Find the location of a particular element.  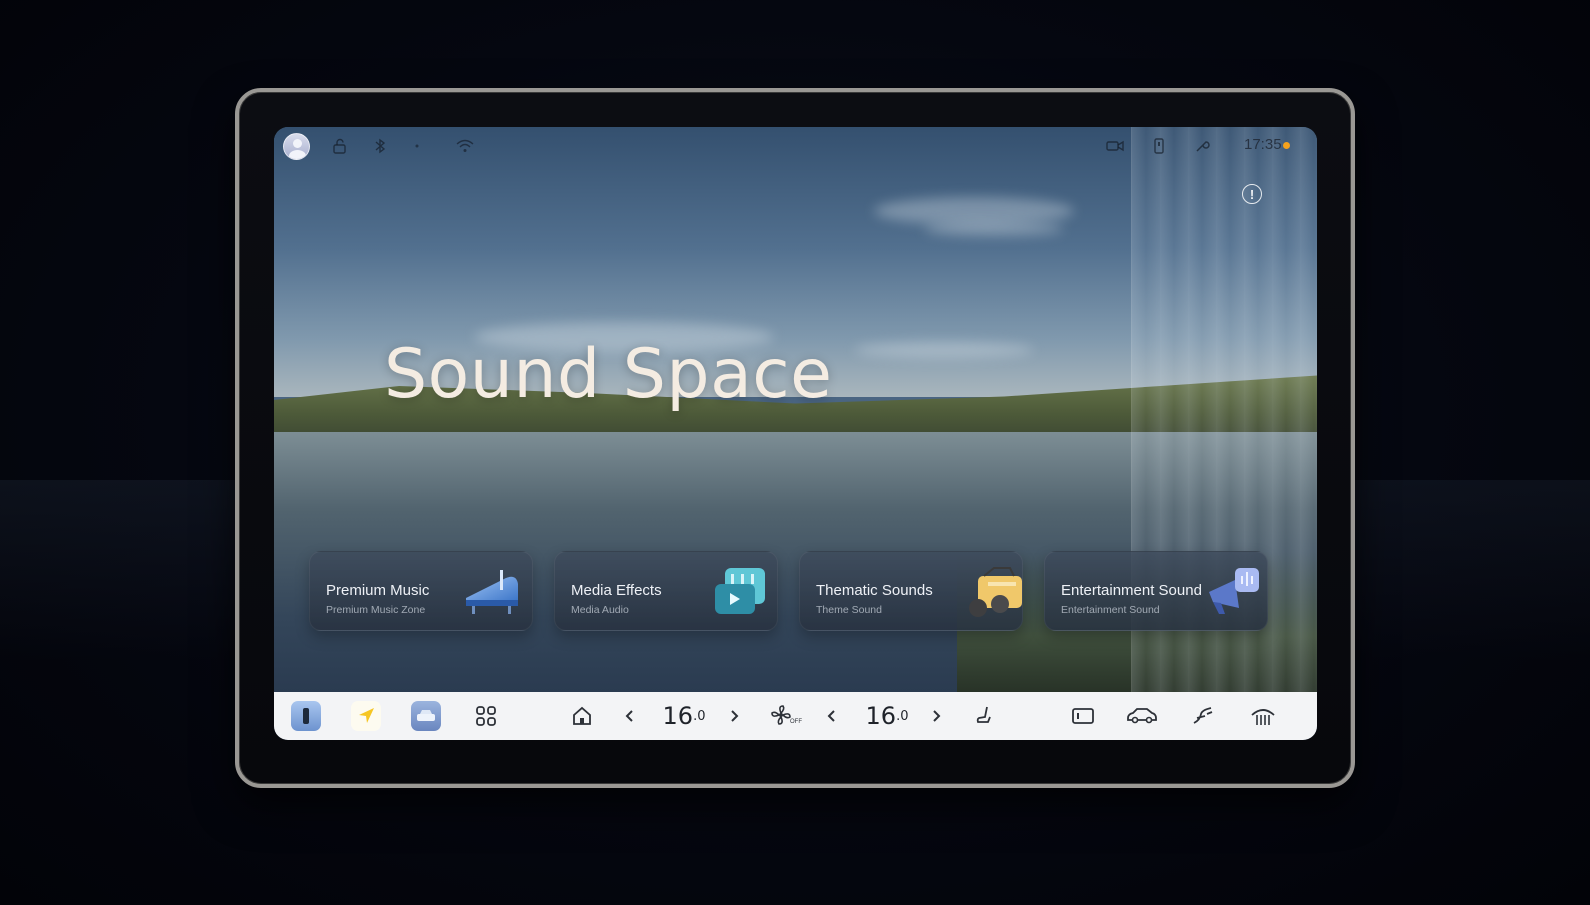

right-temp-down-button is located at coordinates (832, 716).